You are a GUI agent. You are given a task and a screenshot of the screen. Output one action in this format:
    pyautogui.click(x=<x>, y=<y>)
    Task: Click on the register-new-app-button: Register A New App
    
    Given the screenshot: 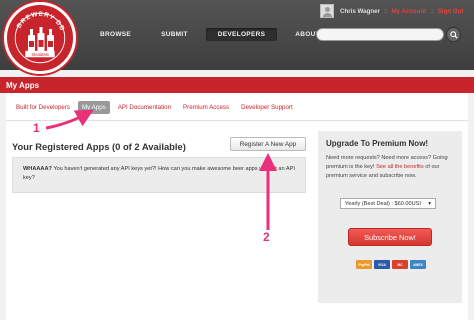 What is the action you would take?
    pyautogui.click(x=268, y=144)
    